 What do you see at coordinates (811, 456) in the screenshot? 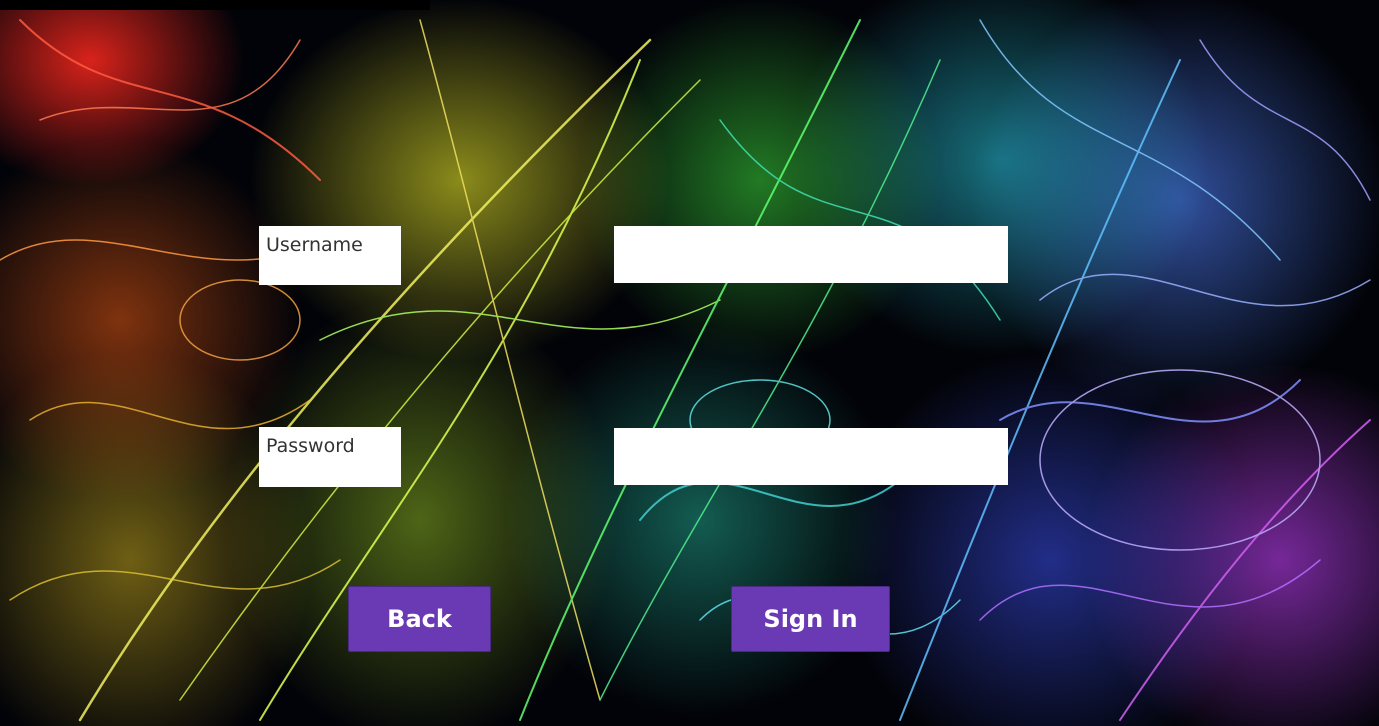
I see `password-input` at bounding box center [811, 456].